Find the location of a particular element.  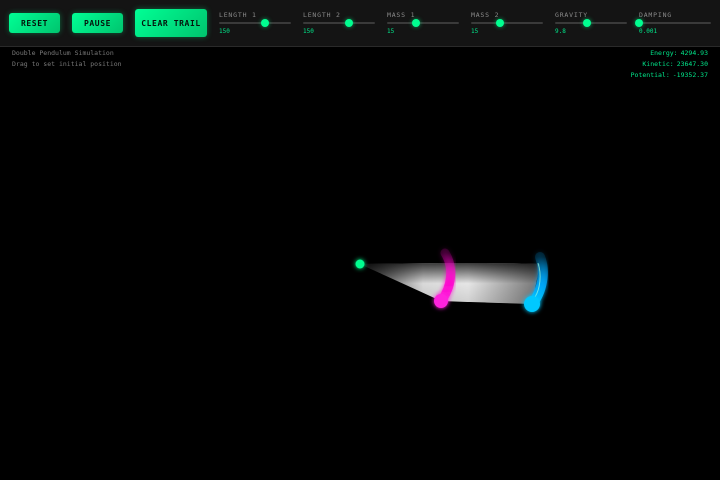

slider-label: DAMPING is located at coordinates (655, 15).